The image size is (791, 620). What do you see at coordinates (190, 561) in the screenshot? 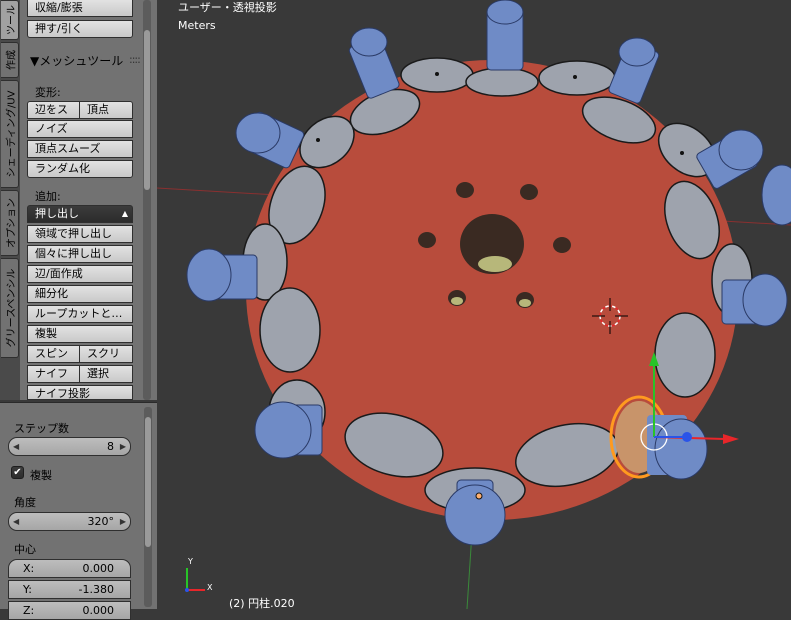
I see `axis-y-label: Y` at bounding box center [190, 561].